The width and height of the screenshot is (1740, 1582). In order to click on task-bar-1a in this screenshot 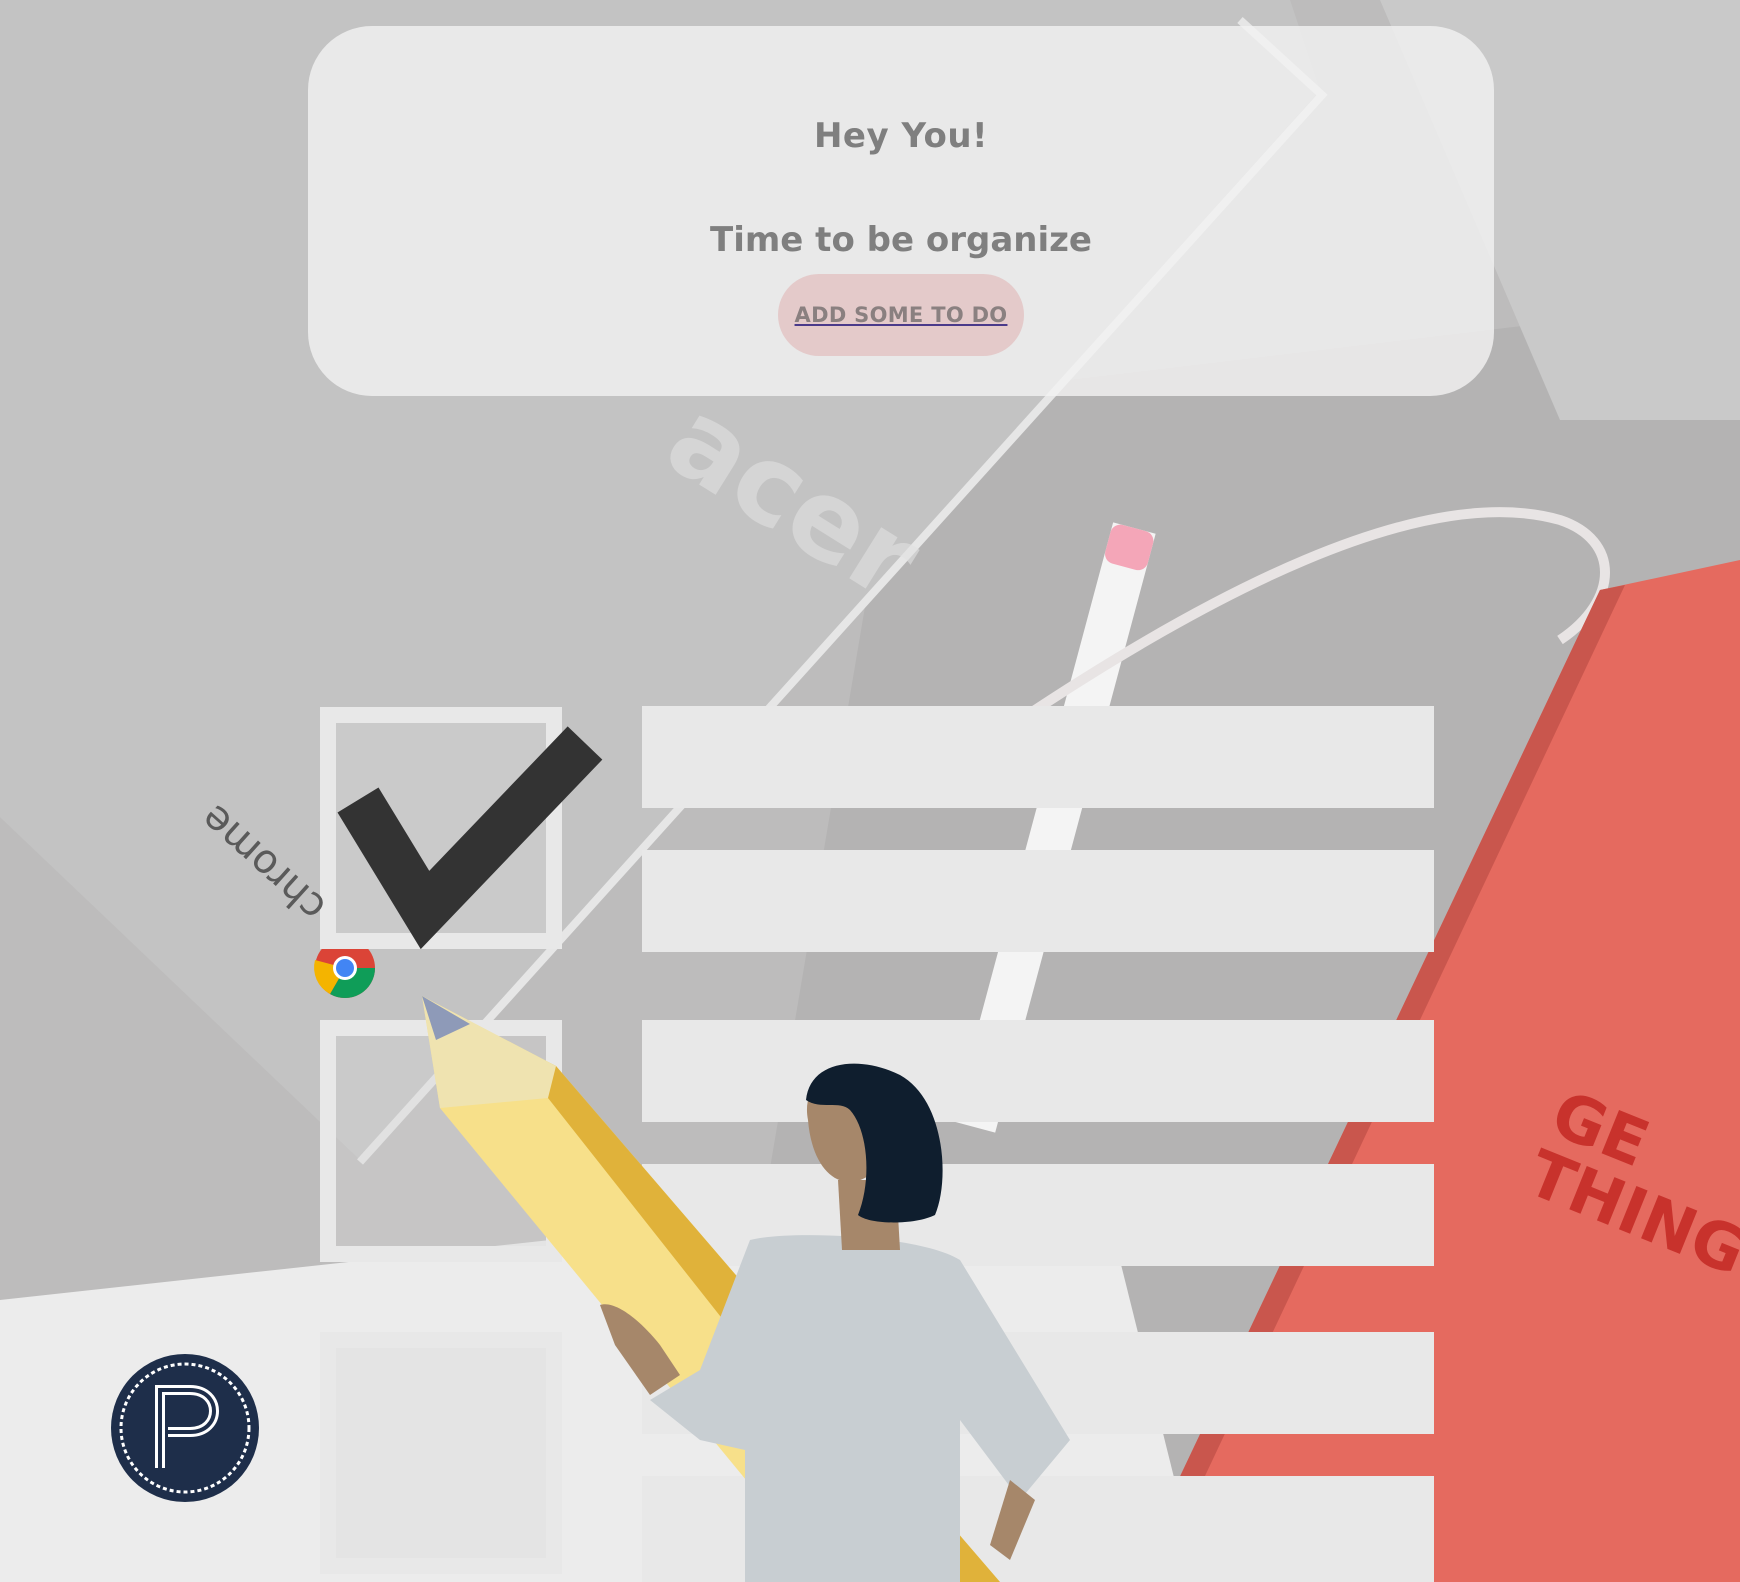, I will do `click(1038, 757)`.